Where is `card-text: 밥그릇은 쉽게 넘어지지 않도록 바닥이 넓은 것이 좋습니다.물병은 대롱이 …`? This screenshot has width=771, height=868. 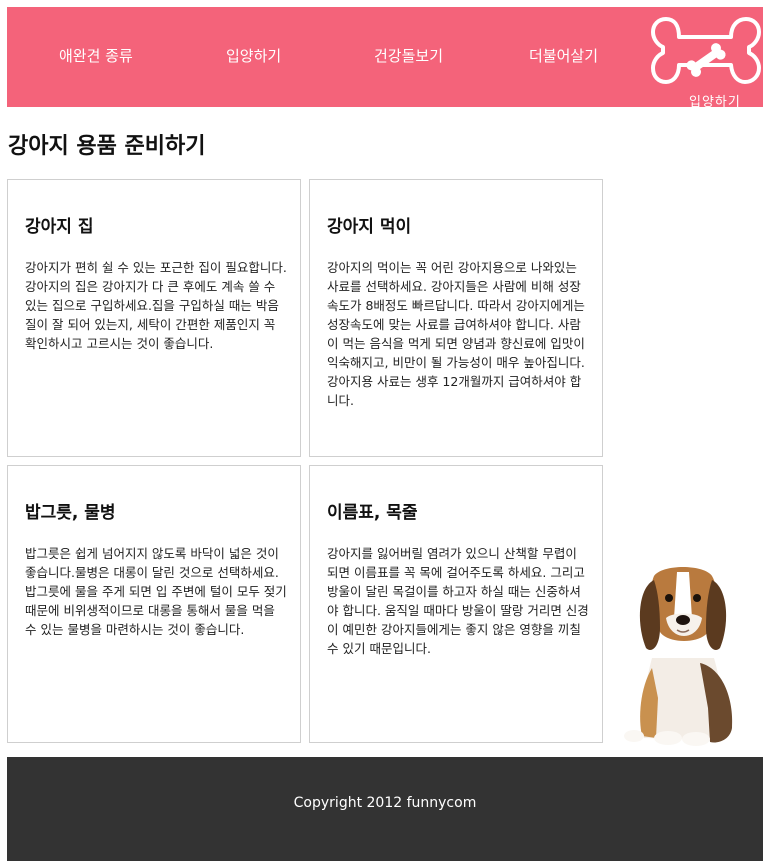 card-text: 밥그릇은 쉽게 넘어지지 않도록 바닥이 넓은 것이 좋습니다.물병은 대롱이 … is located at coordinates (156, 591).